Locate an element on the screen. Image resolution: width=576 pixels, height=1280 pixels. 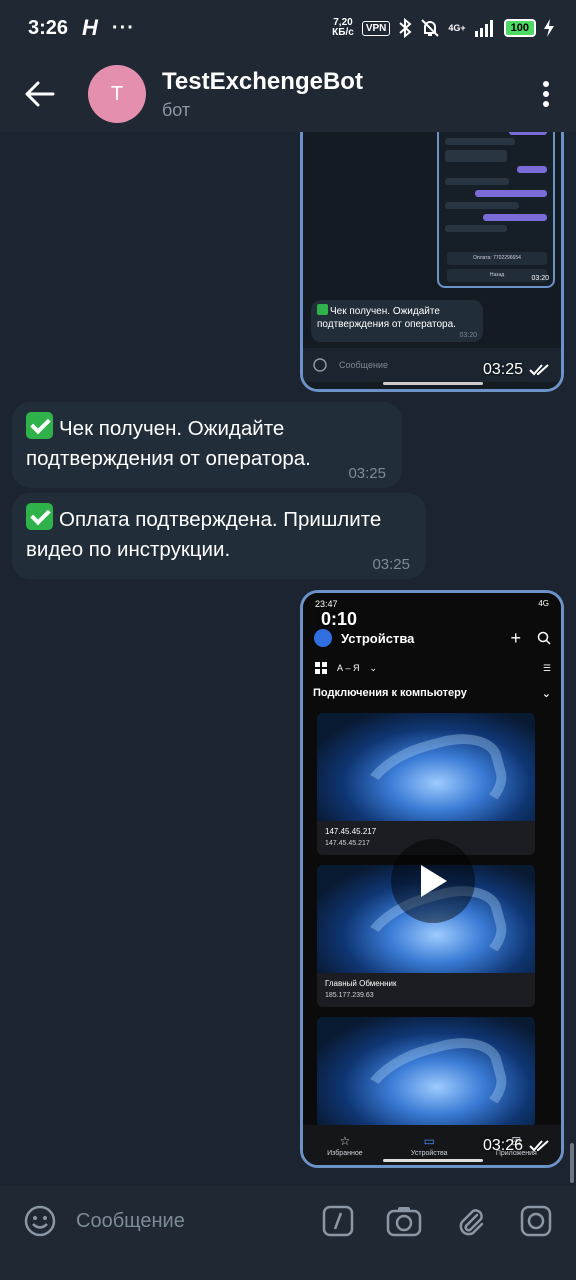
video-status-network: 4G is located at coordinates (543, 603).